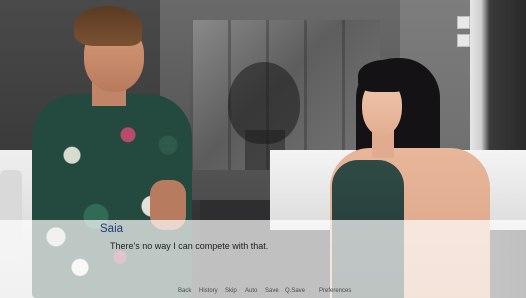  Describe the element at coordinates (231, 291) in the screenshot. I see `skip-button: Skip` at that location.